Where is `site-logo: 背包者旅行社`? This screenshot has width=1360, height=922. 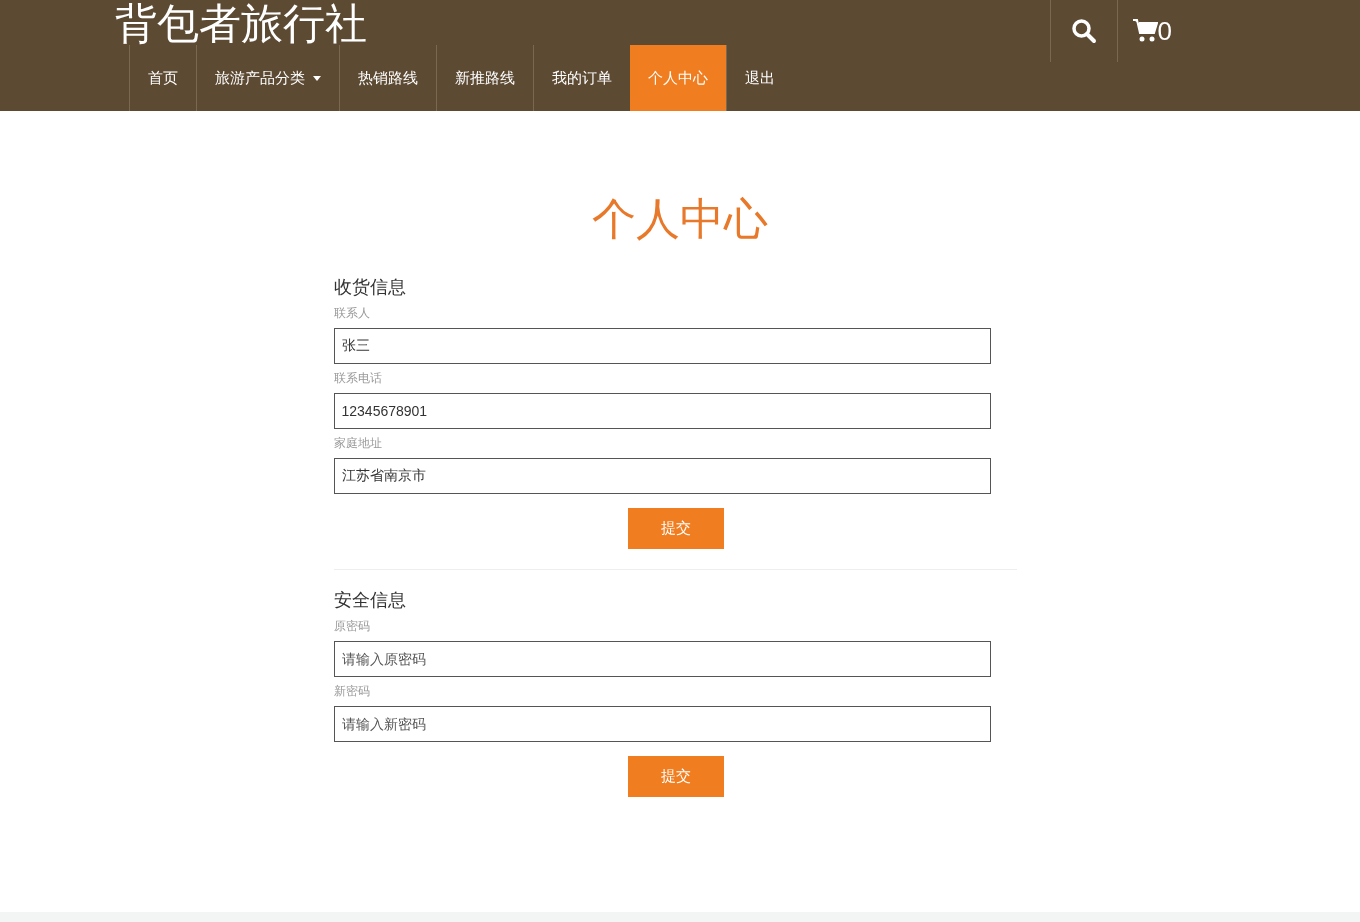
site-logo: 背包者旅行社 is located at coordinates (241, 22).